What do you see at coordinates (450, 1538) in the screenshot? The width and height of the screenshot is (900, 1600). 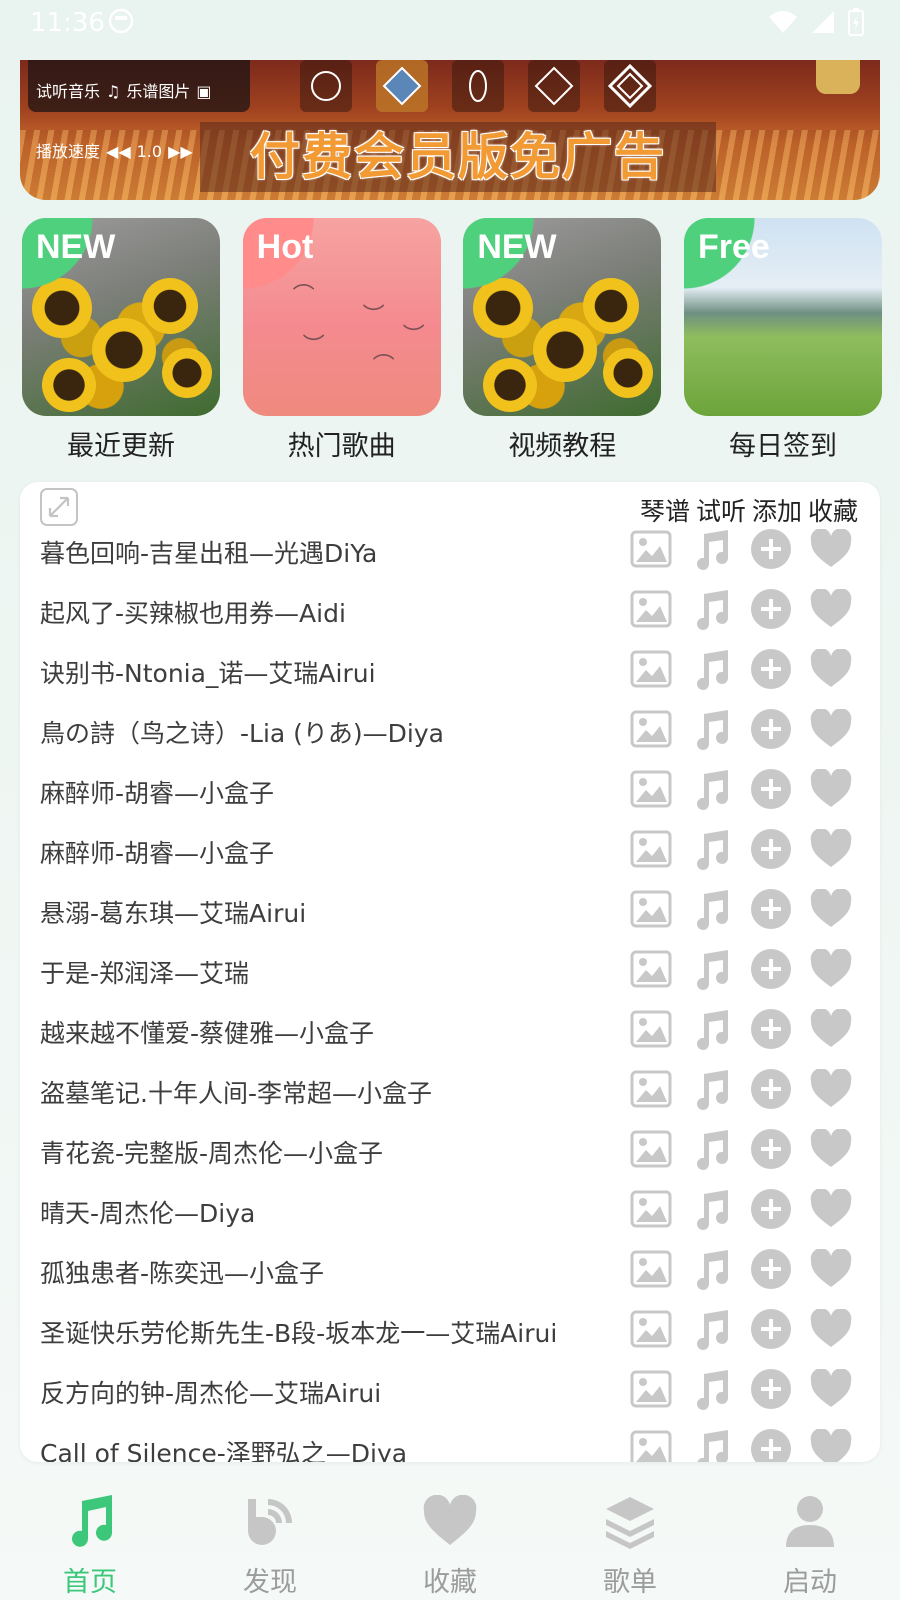 I see `tab-favorites: 收藏` at bounding box center [450, 1538].